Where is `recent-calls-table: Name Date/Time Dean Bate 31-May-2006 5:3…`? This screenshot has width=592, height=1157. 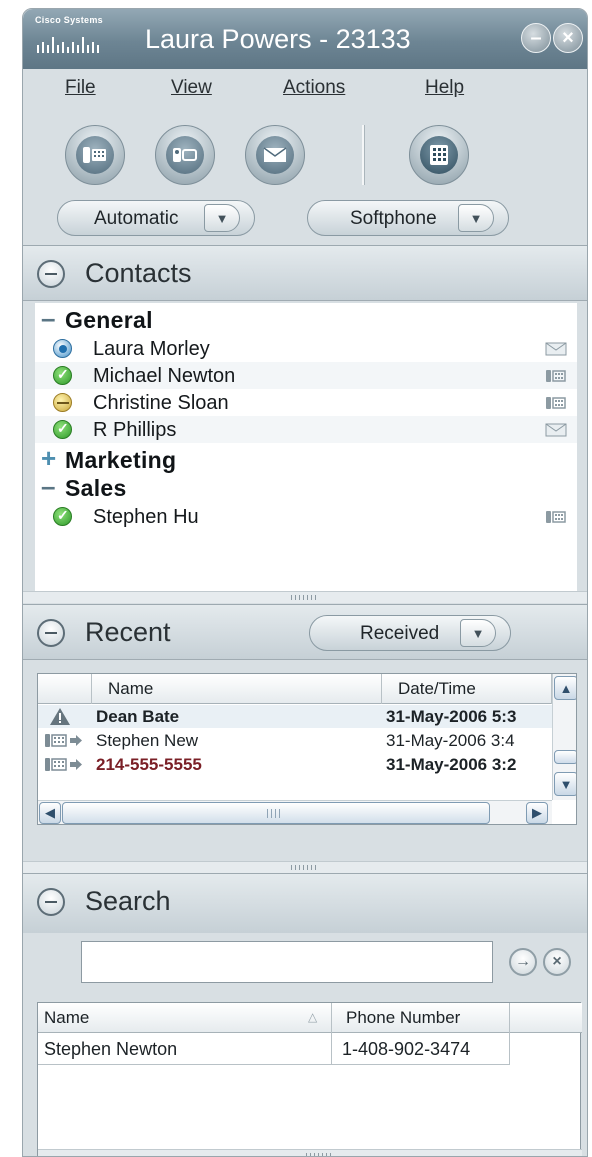
recent-calls-table: Name Date/Time Dean Bate 31-May-2006 5:3… is located at coordinates (307, 749).